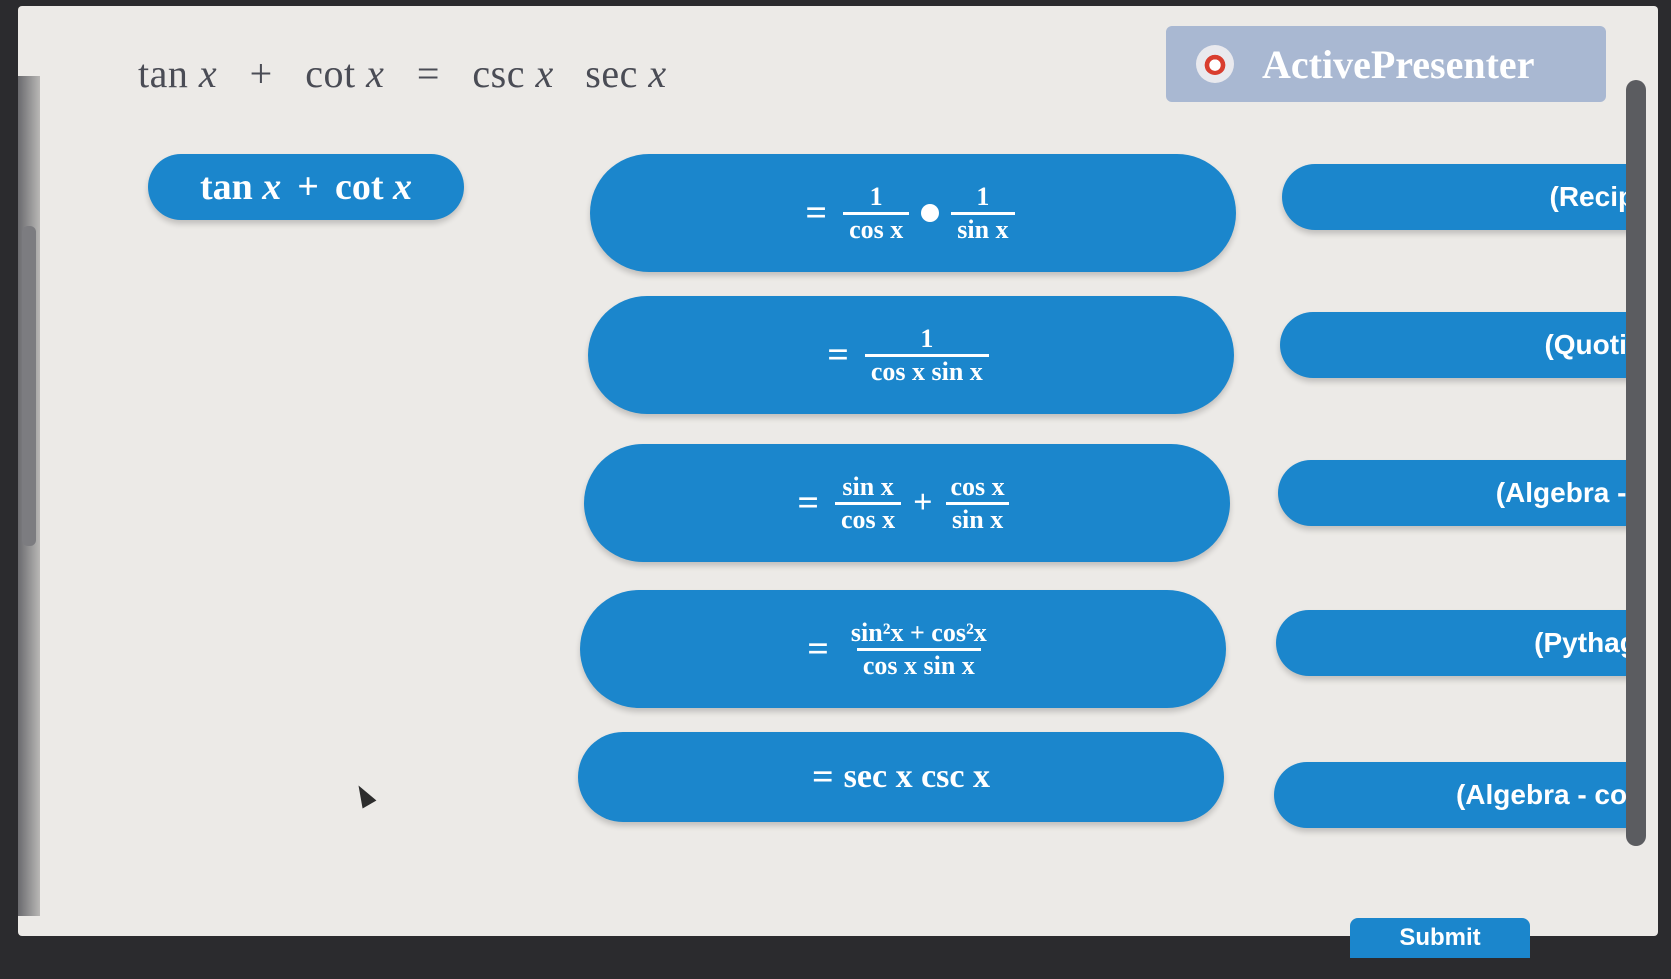  I want to click on step-expression: sec x csc x, so click(916, 776).